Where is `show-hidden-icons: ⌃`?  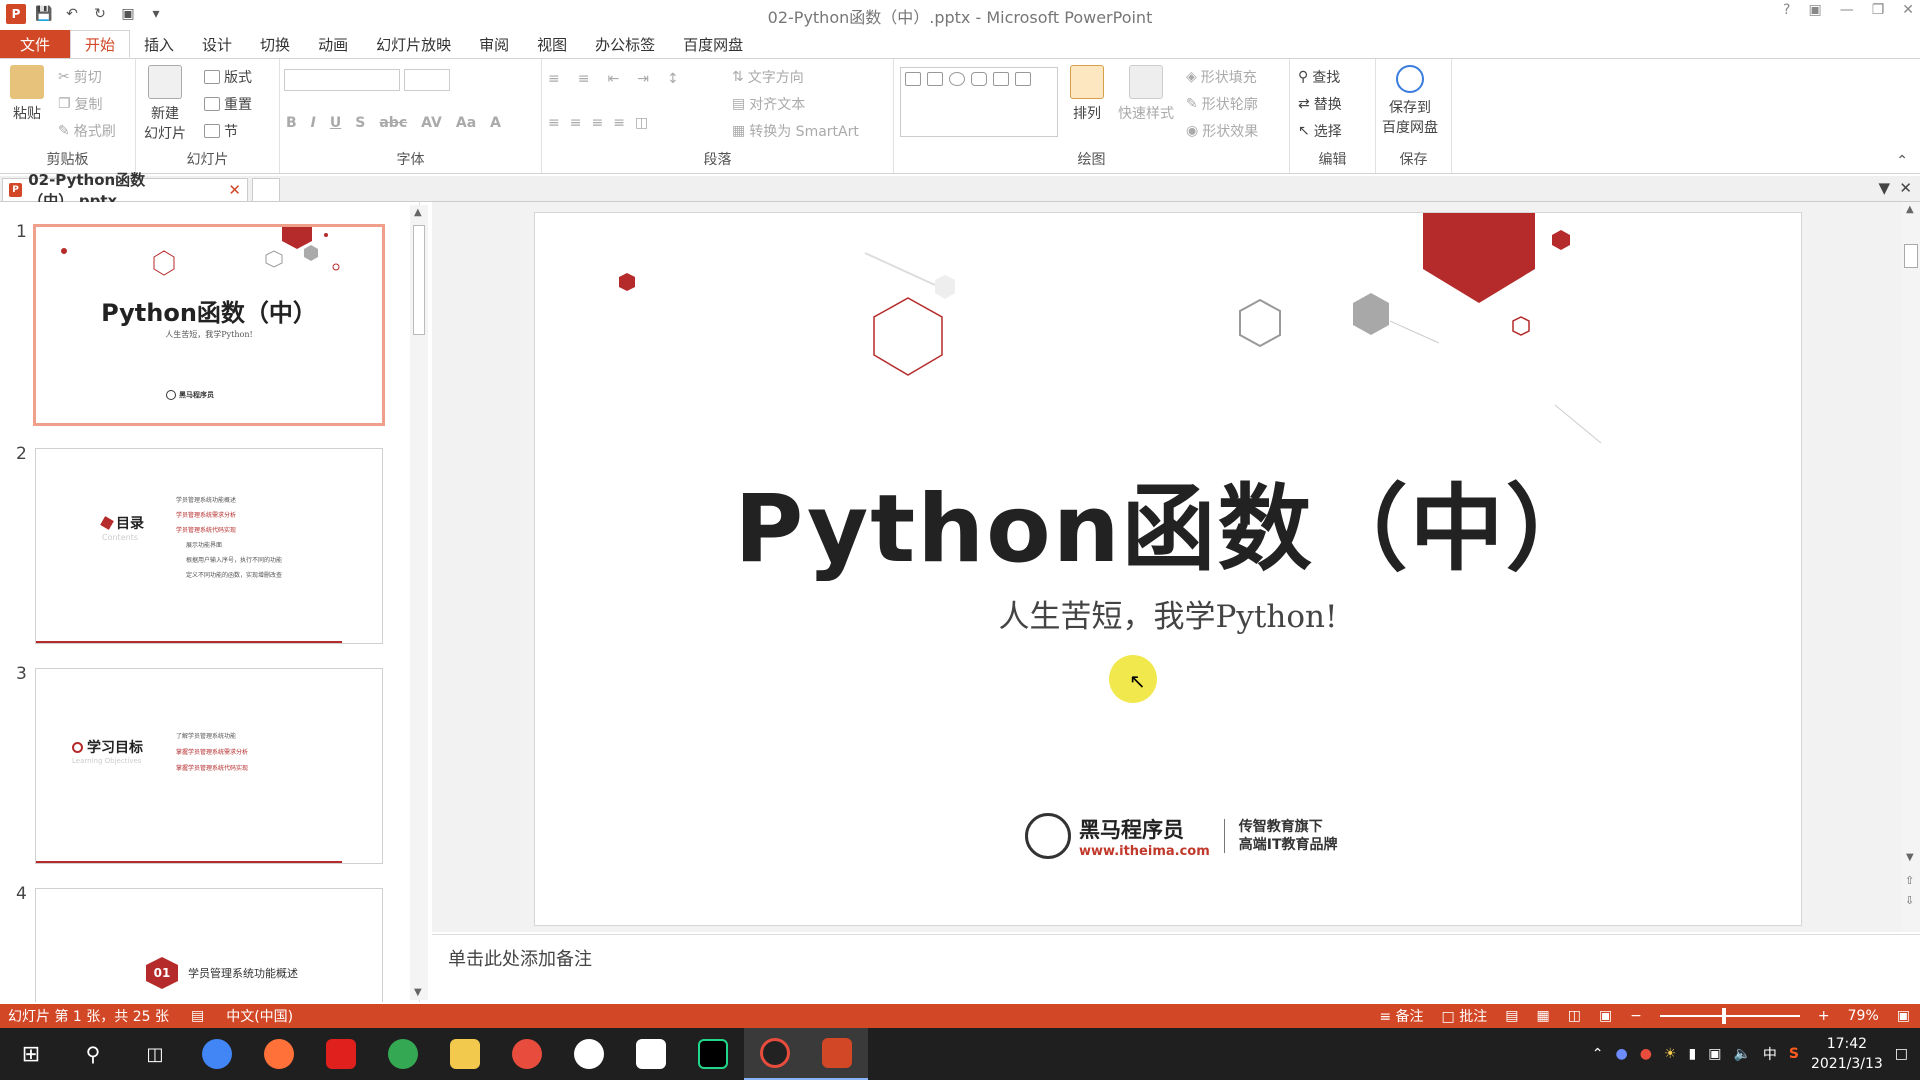 show-hidden-icons: ⌃ is located at coordinates (1598, 1054).